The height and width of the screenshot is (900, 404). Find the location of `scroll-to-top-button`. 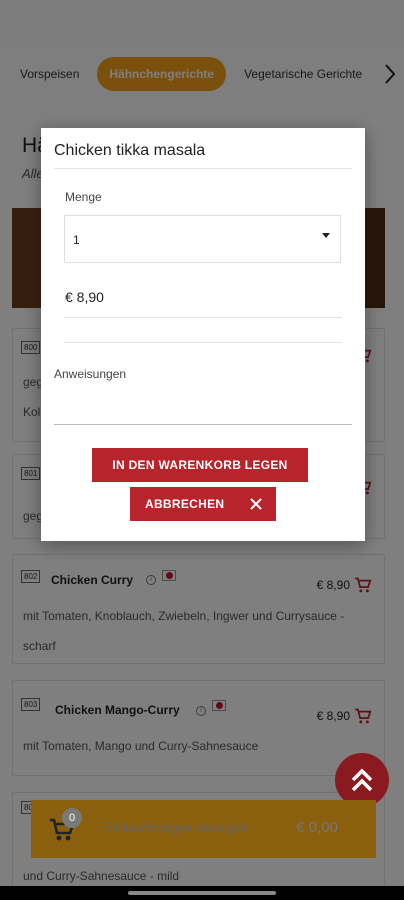

scroll-to-top-button is located at coordinates (362, 780).